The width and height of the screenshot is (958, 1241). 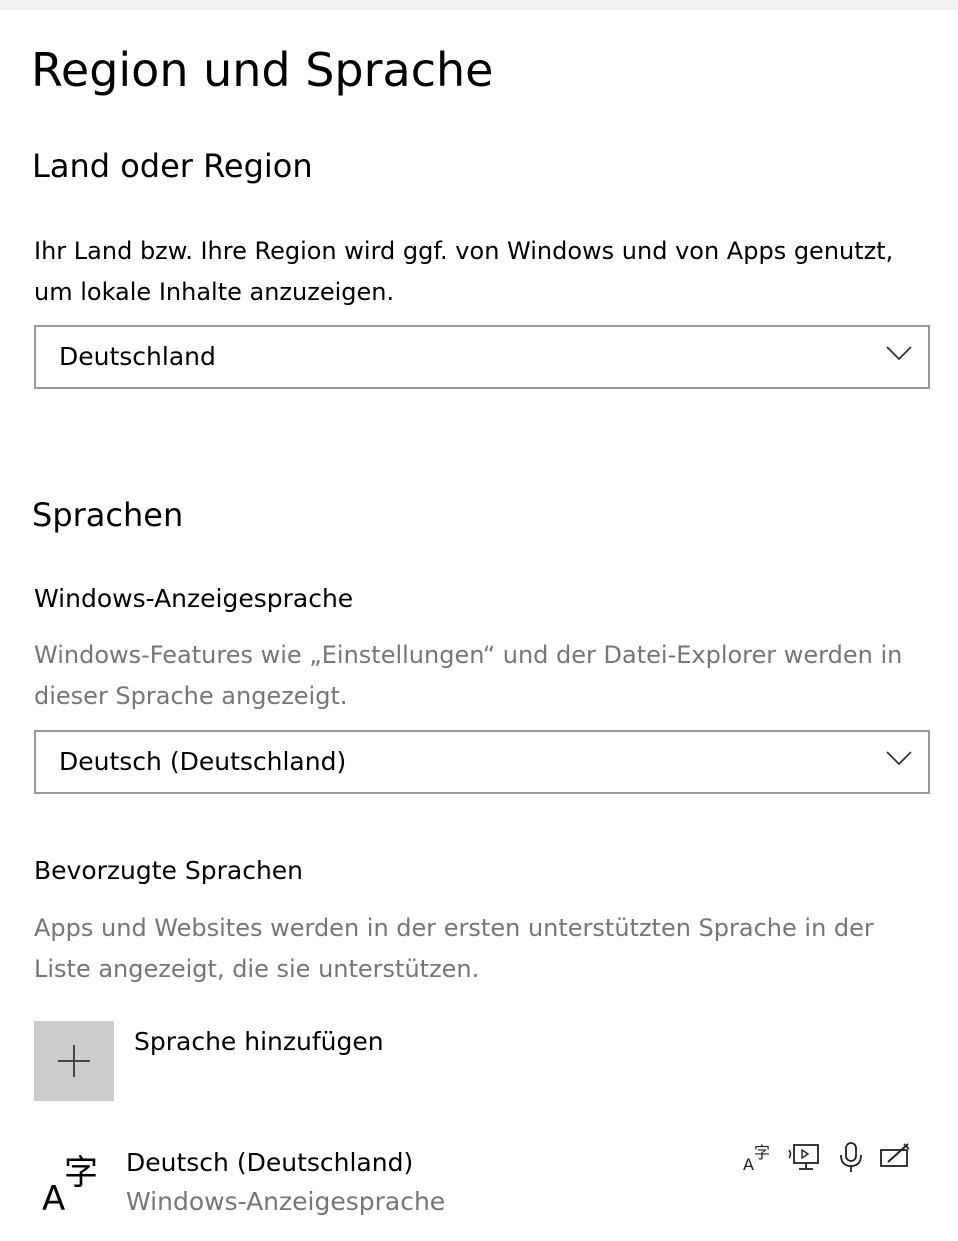 I want to click on country-region-dropdown: Deutschland, so click(x=482, y=357).